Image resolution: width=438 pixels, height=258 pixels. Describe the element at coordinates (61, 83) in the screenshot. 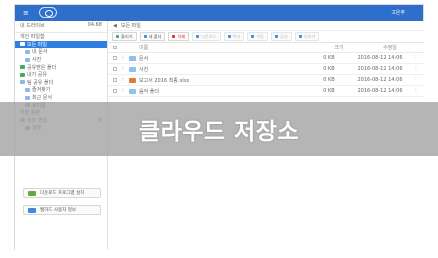

I see `sidebar-item: 팀 공유 폴더` at that location.